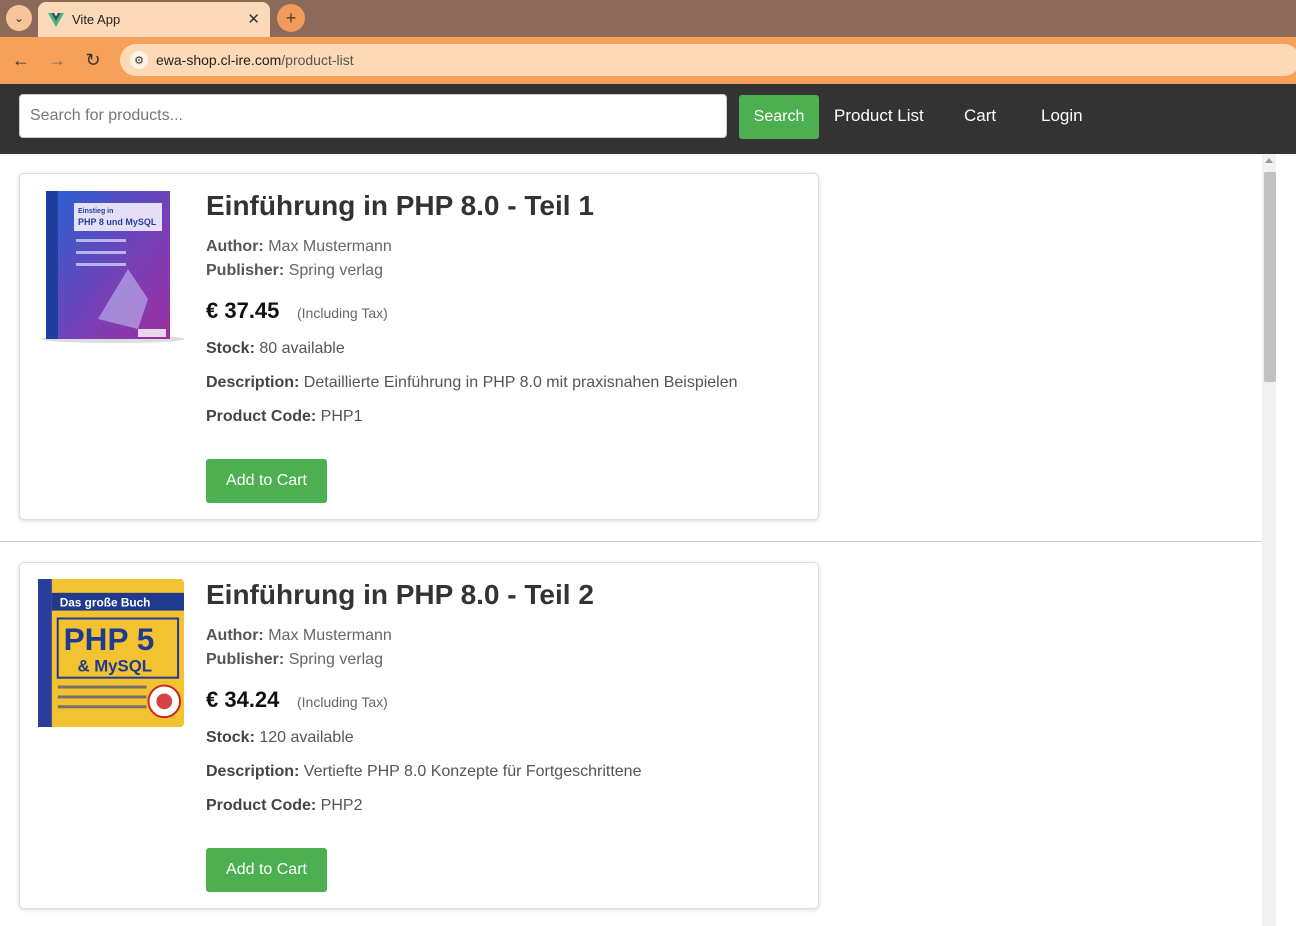  What do you see at coordinates (400, 205) in the screenshot?
I see `product-title: Einführung in PHP 8.0 - Teil 1` at bounding box center [400, 205].